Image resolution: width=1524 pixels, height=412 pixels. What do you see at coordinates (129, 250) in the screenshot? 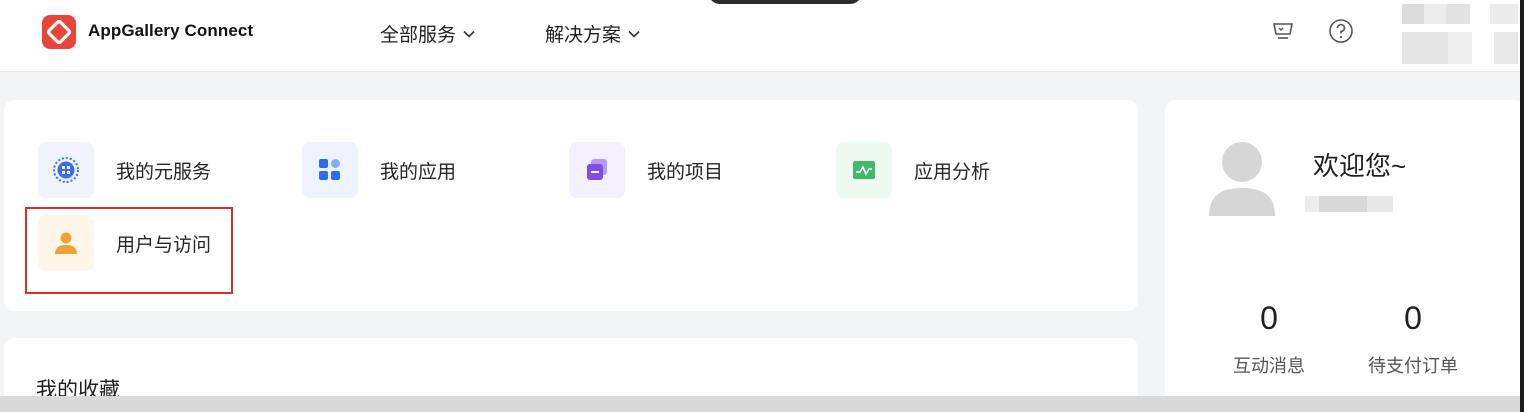
I see `highlight-box` at bounding box center [129, 250].